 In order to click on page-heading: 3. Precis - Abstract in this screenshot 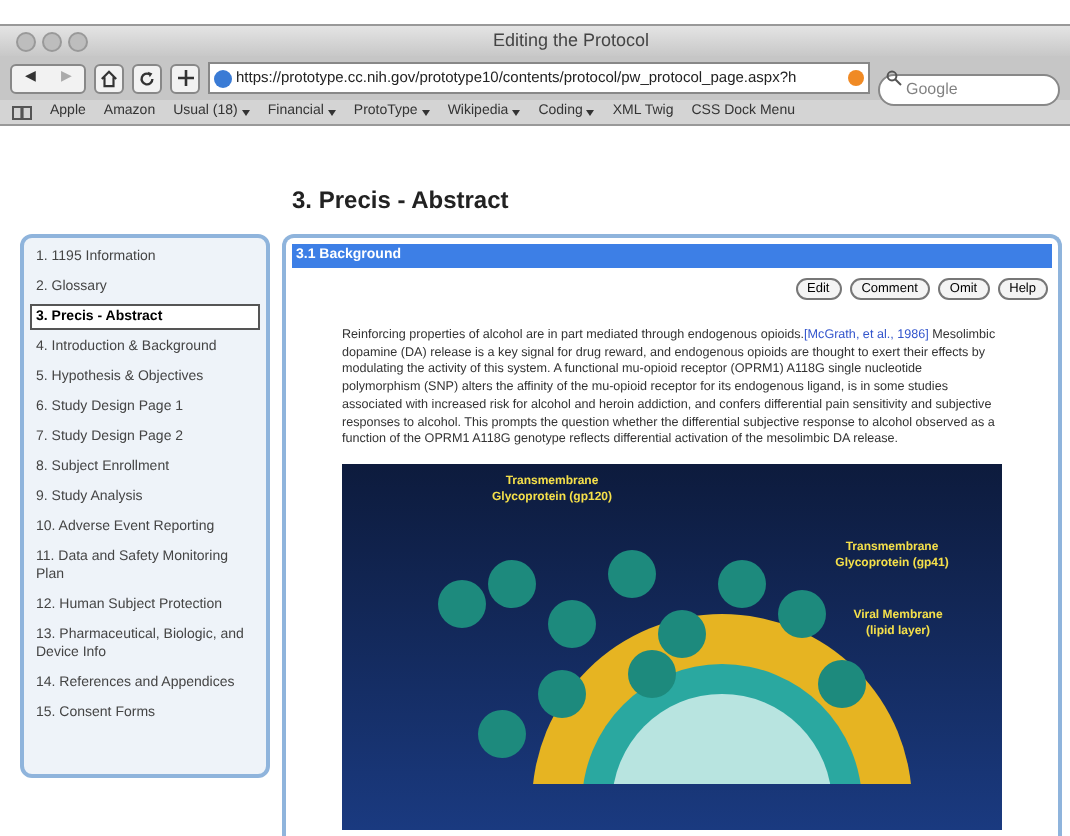, I will do `click(401, 201)`.